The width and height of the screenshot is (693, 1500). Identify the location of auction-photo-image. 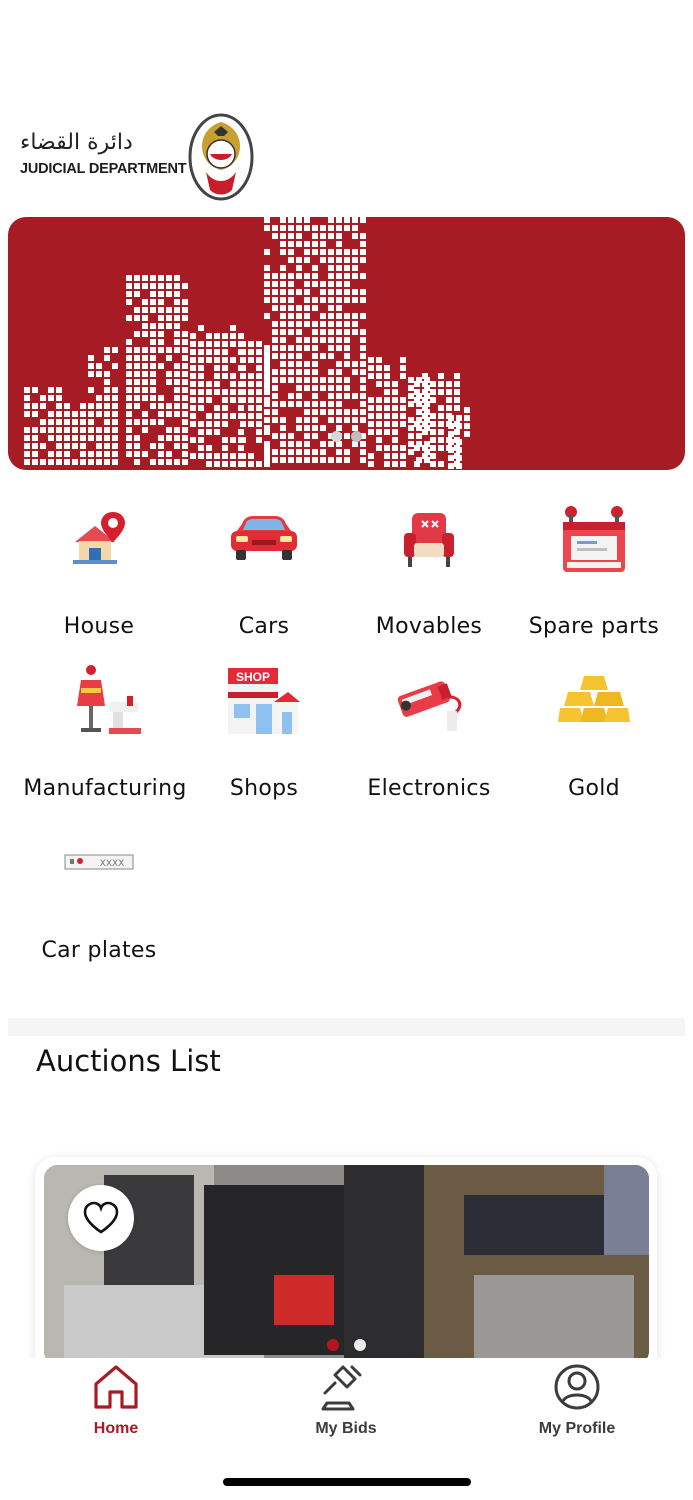
(346, 1265).